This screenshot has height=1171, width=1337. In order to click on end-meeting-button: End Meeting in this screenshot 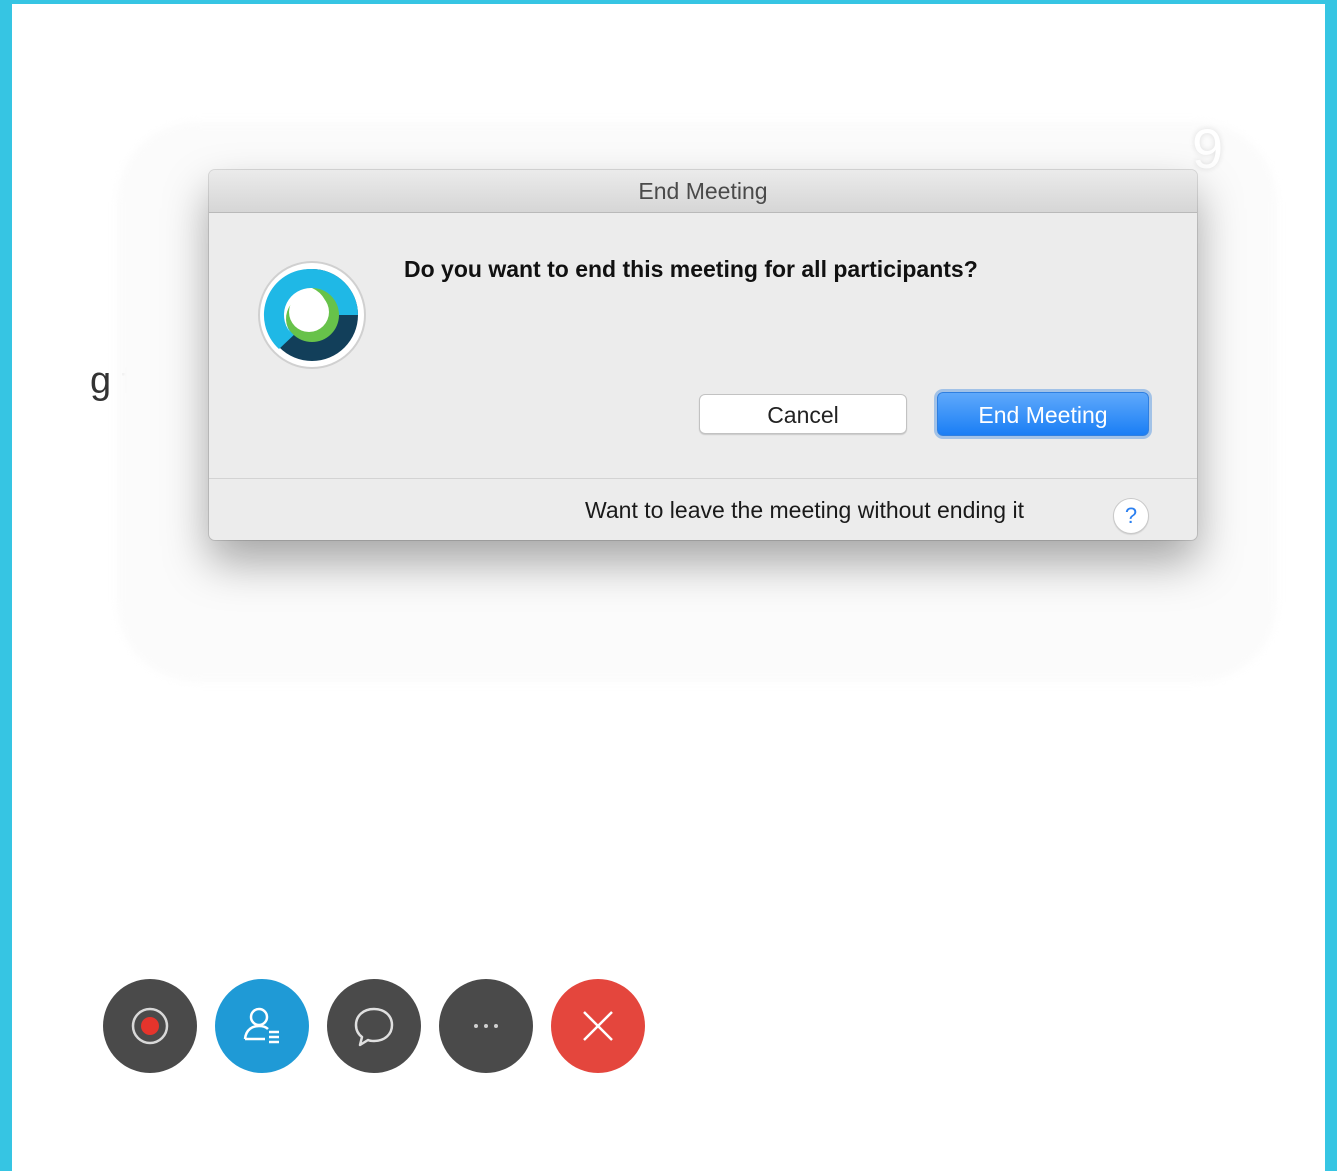, I will do `click(1043, 414)`.